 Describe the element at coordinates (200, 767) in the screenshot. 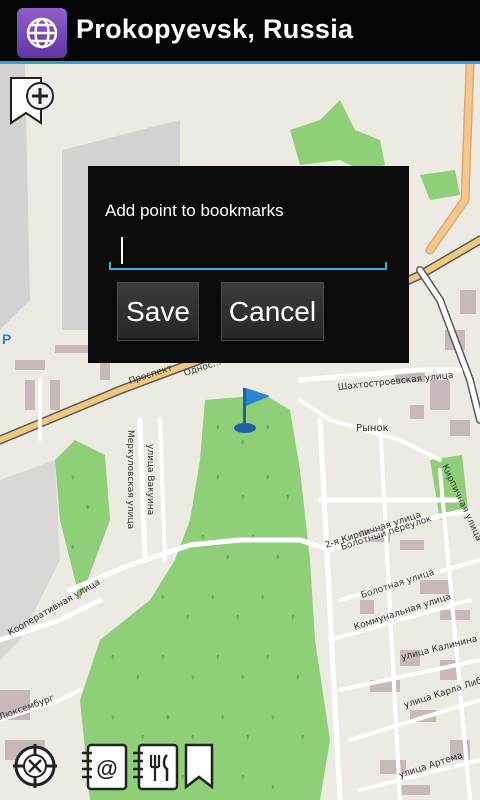

I see `bookmark-icon` at that location.